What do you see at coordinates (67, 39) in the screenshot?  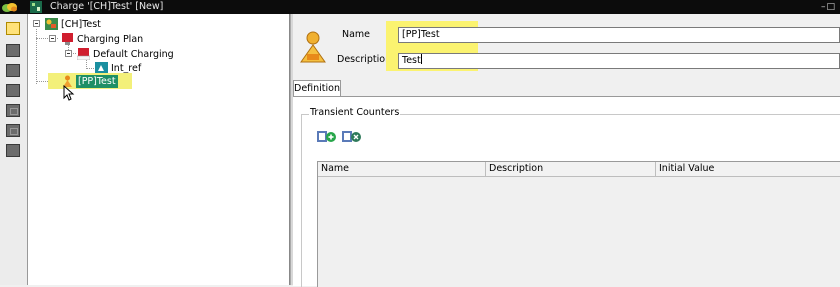 I see `charging-plan-icon` at bounding box center [67, 39].